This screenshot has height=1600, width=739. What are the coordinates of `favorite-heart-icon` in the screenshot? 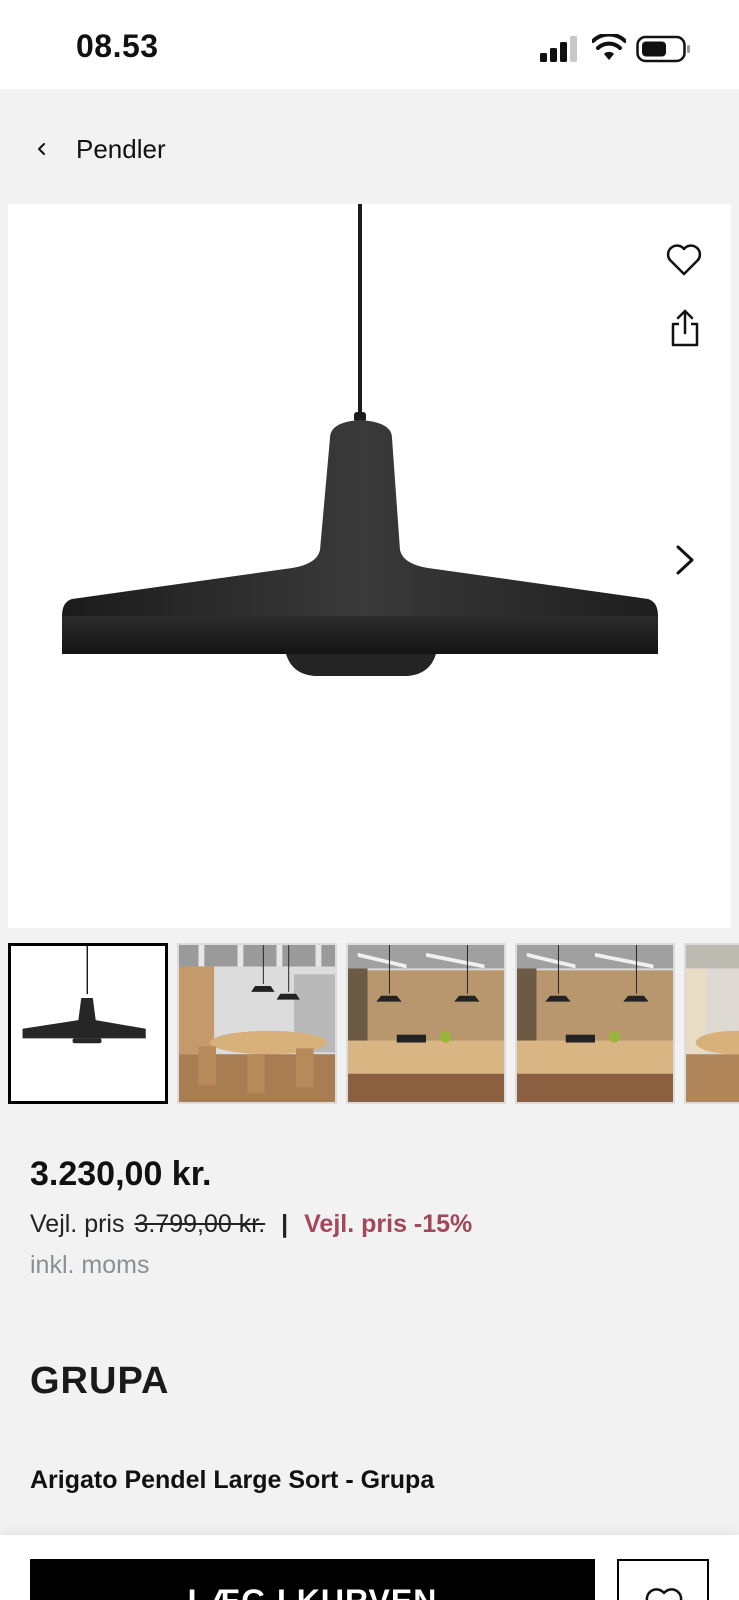 It's located at (684, 260).